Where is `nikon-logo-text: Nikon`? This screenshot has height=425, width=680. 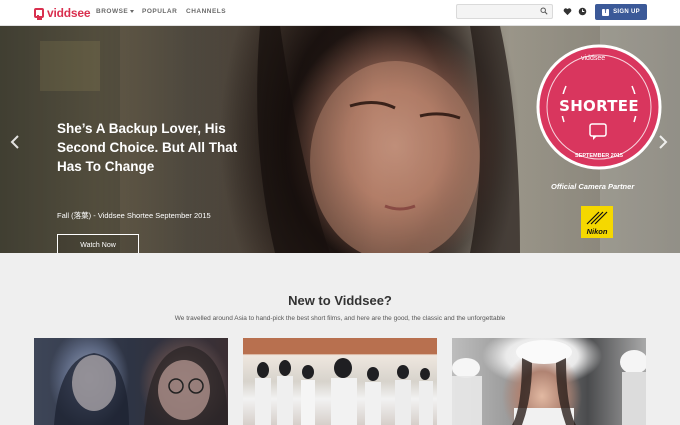
nikon-logo-text: Nikon is located at coordinates (597, 231).